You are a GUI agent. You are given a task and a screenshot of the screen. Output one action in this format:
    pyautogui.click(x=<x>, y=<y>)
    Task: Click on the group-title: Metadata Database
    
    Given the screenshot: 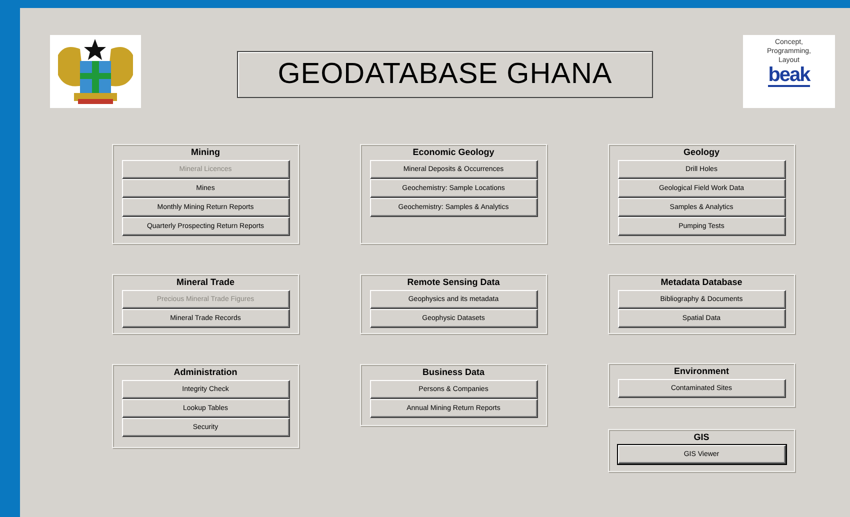 What is the action you would take?
    pyautogui.click(x=701, y=282)
    